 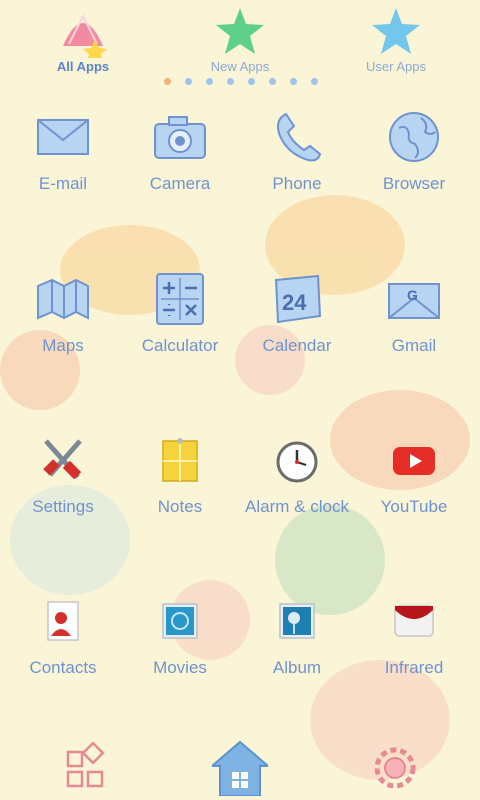 What do you see at coordinates (297, 462) in the screenshot?
I see `clock-icon` at bounding box center [297, 462].